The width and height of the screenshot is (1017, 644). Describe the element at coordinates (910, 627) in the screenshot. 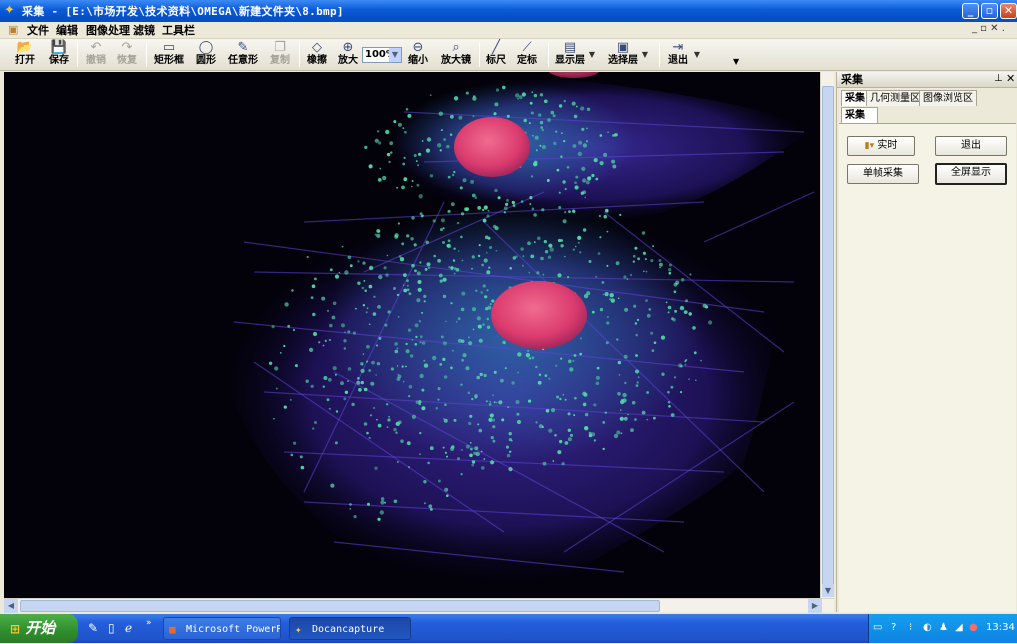

I see `network-icon: ⁝` at that location.